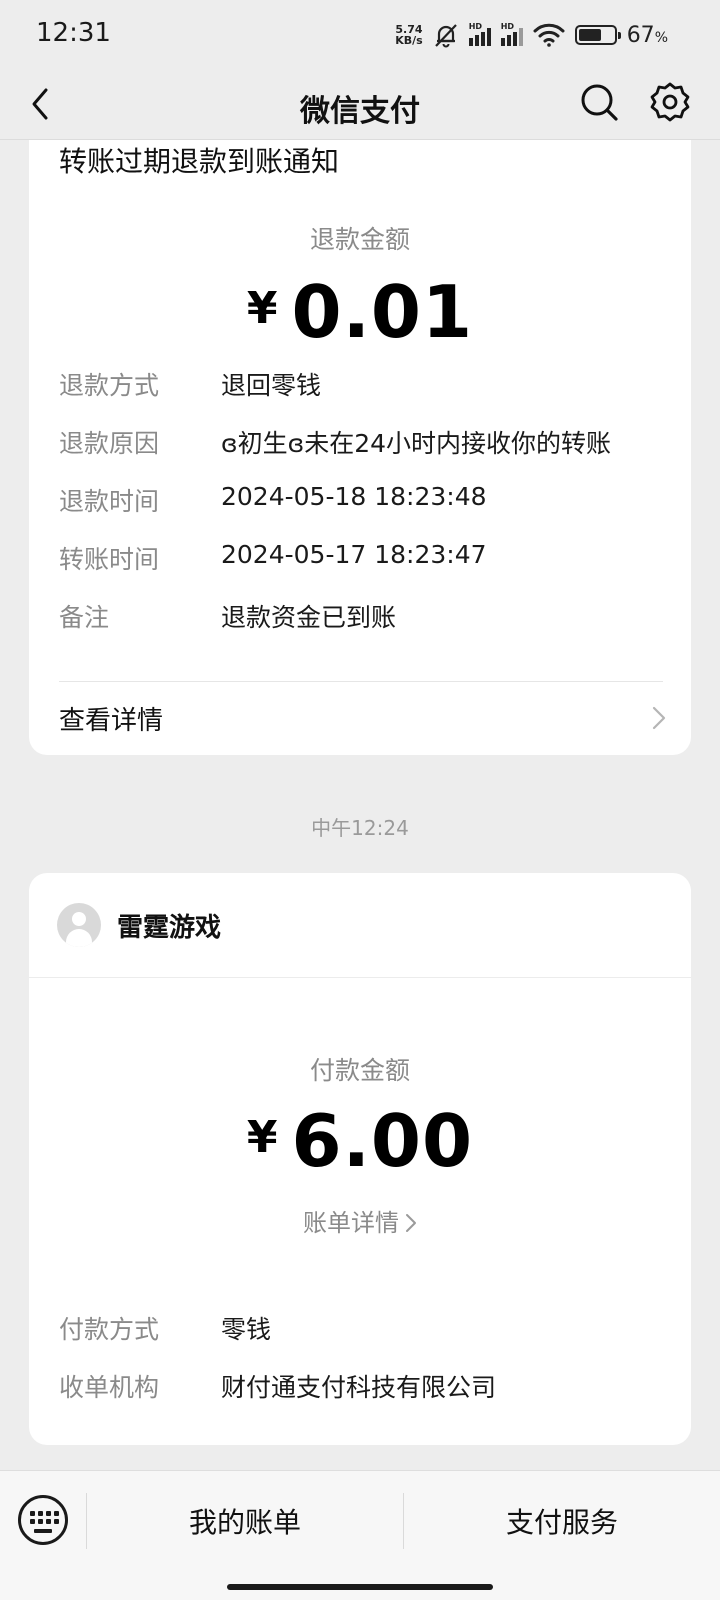  I want to click on avatar, so click(79, 925).